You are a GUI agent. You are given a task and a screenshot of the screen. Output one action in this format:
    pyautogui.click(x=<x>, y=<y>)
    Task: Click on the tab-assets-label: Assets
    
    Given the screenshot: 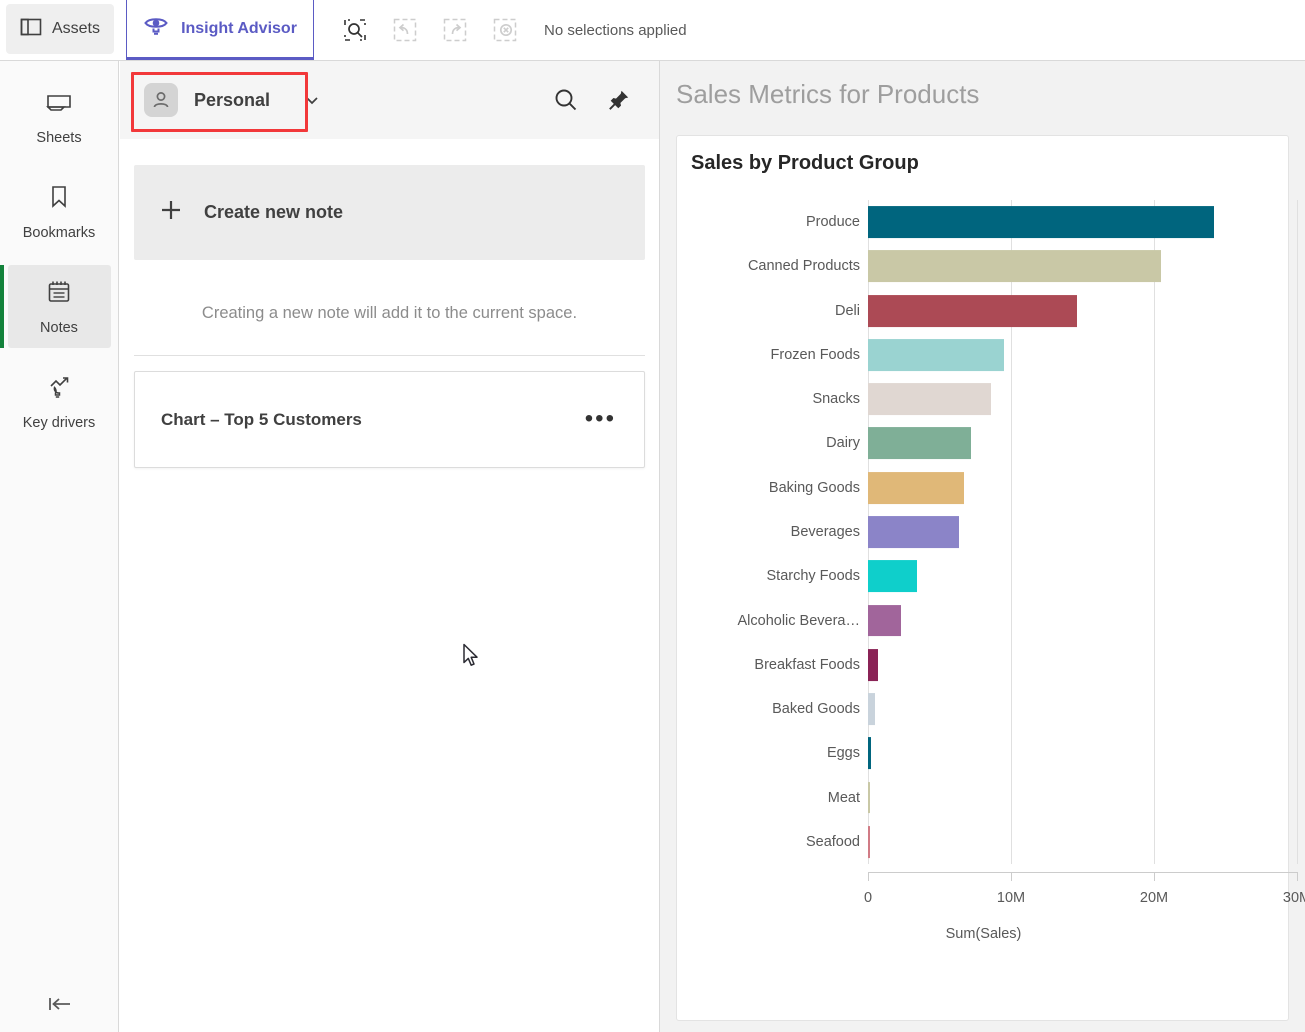 What is the action you would take?
    pyautogui.click(x=75, y=28)
    